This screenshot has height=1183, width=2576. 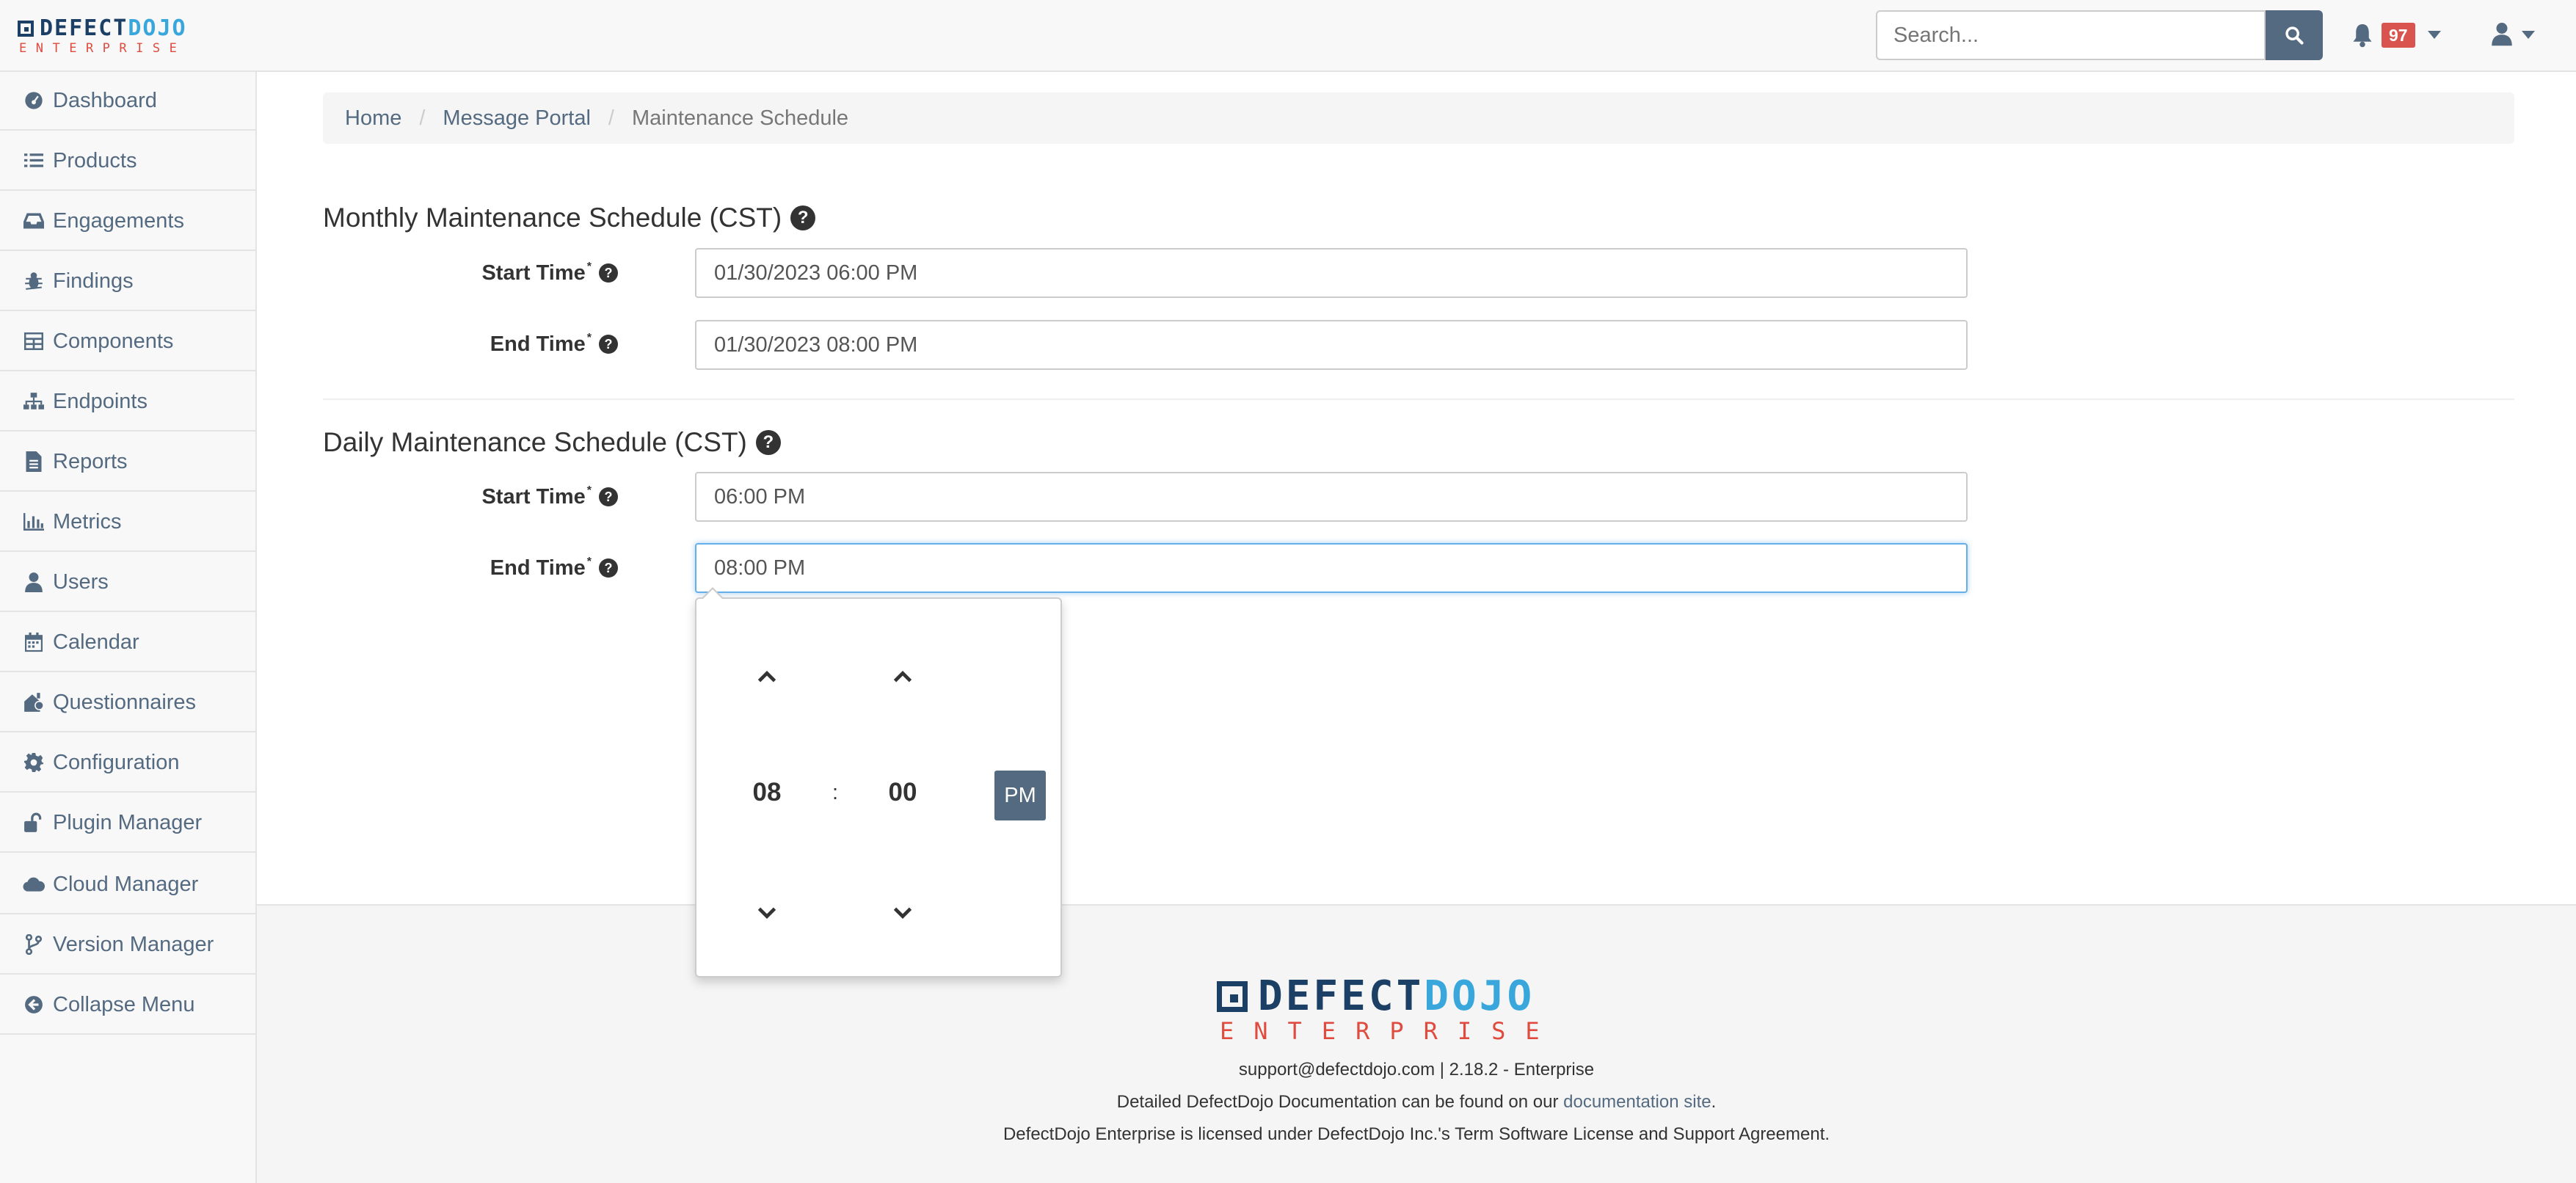 What do you see at coordinates (767, 792) in the screenshot?
I see `hour-value: 08` at bounding box center [767, 792].